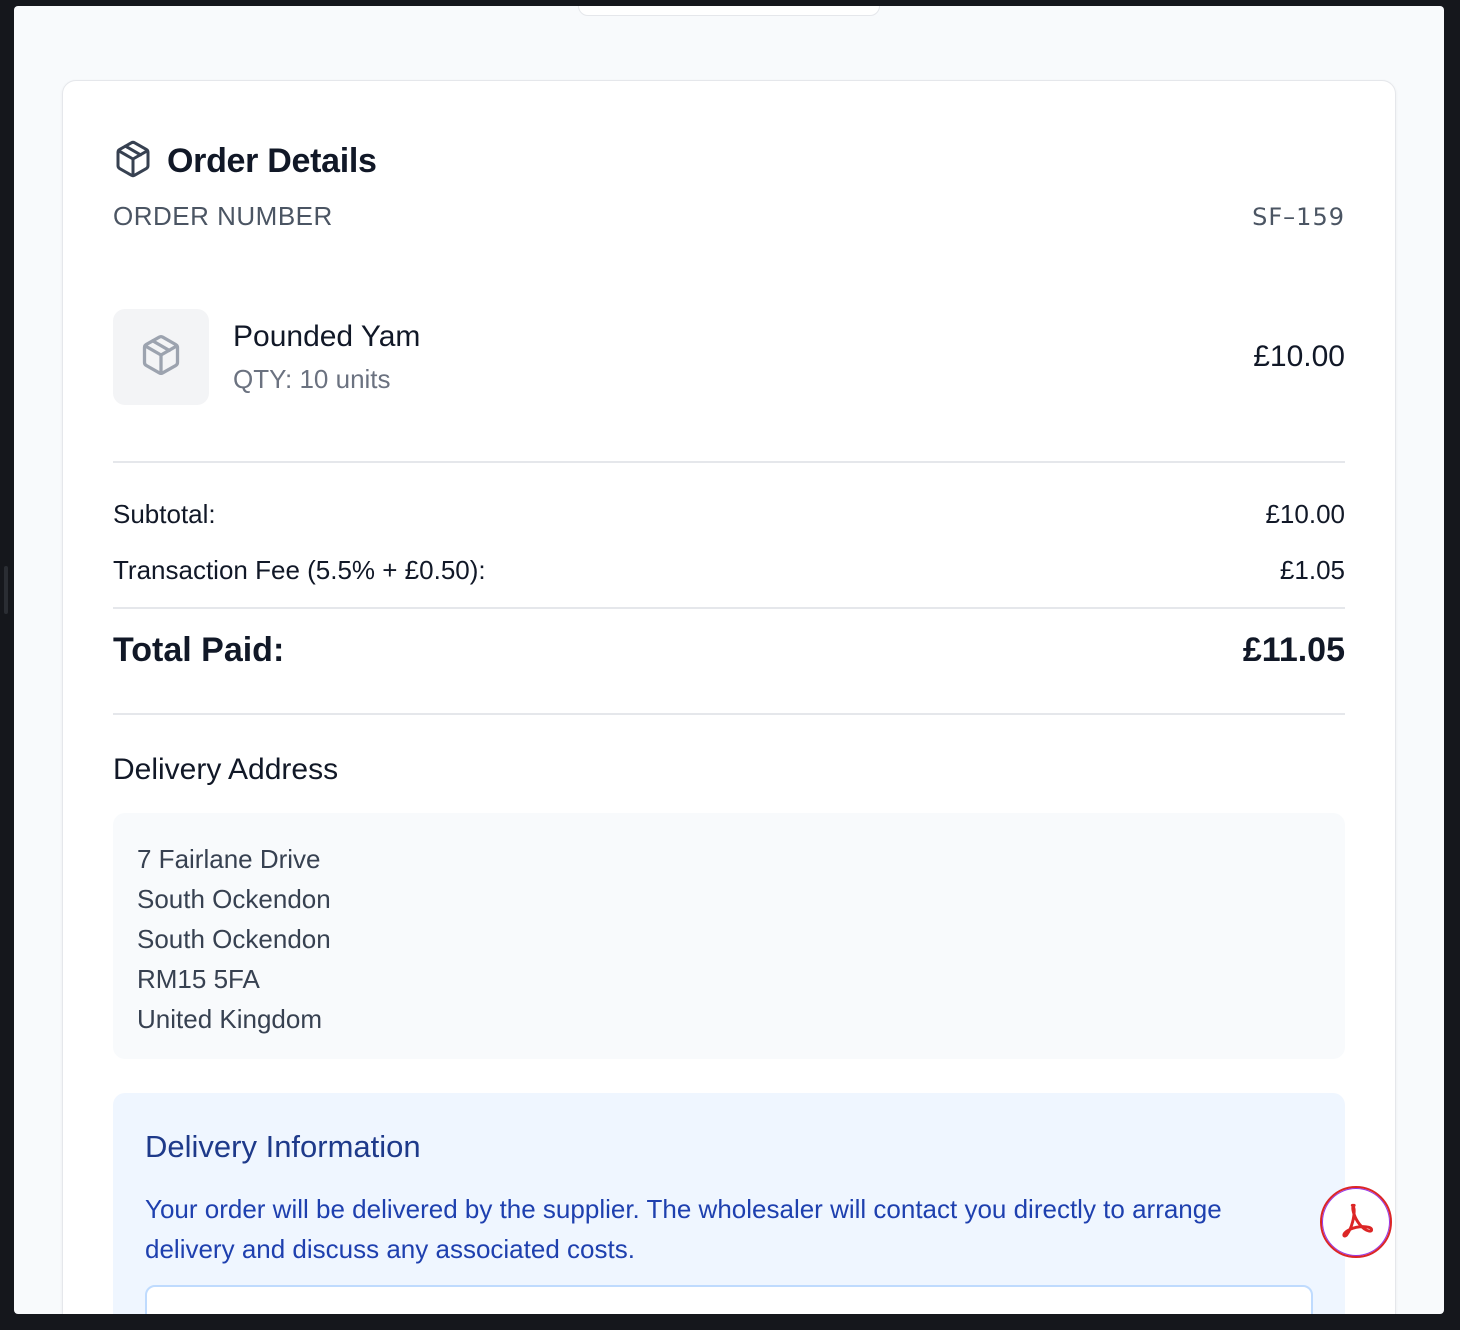 The height and width of the screenshot is (1330, 1460). I want to click on address-line: 7 Fairlane Drive, so click(229, 859).